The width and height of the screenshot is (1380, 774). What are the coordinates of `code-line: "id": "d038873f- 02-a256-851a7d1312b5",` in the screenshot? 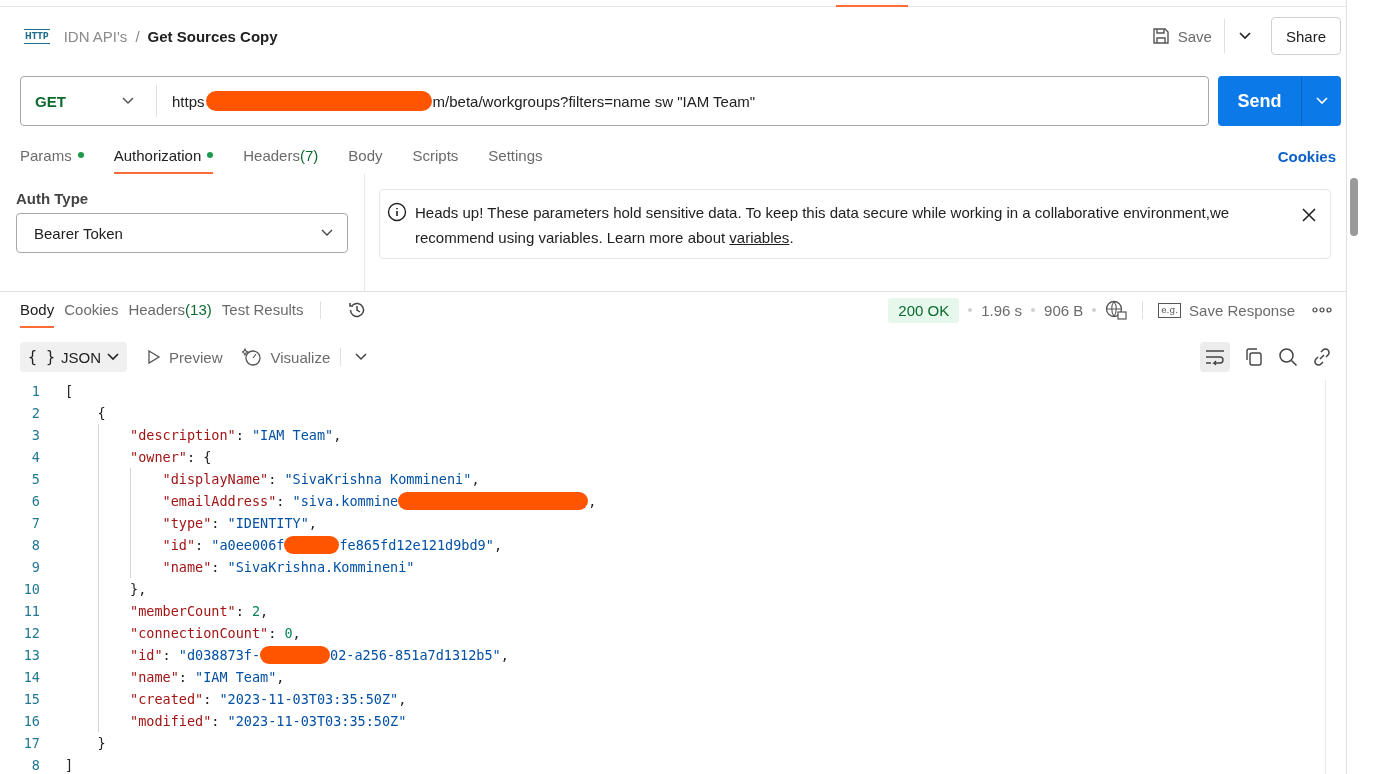 It's located at (287, 655).